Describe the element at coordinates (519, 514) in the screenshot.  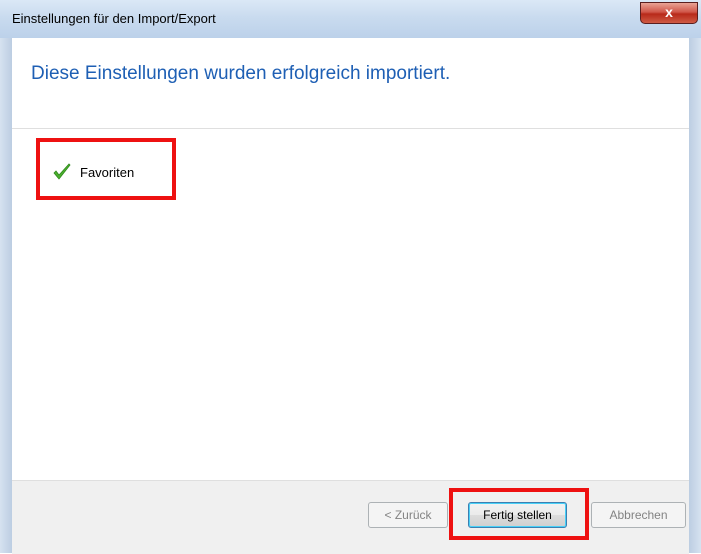
I see `highlight-box-finish` at that location.